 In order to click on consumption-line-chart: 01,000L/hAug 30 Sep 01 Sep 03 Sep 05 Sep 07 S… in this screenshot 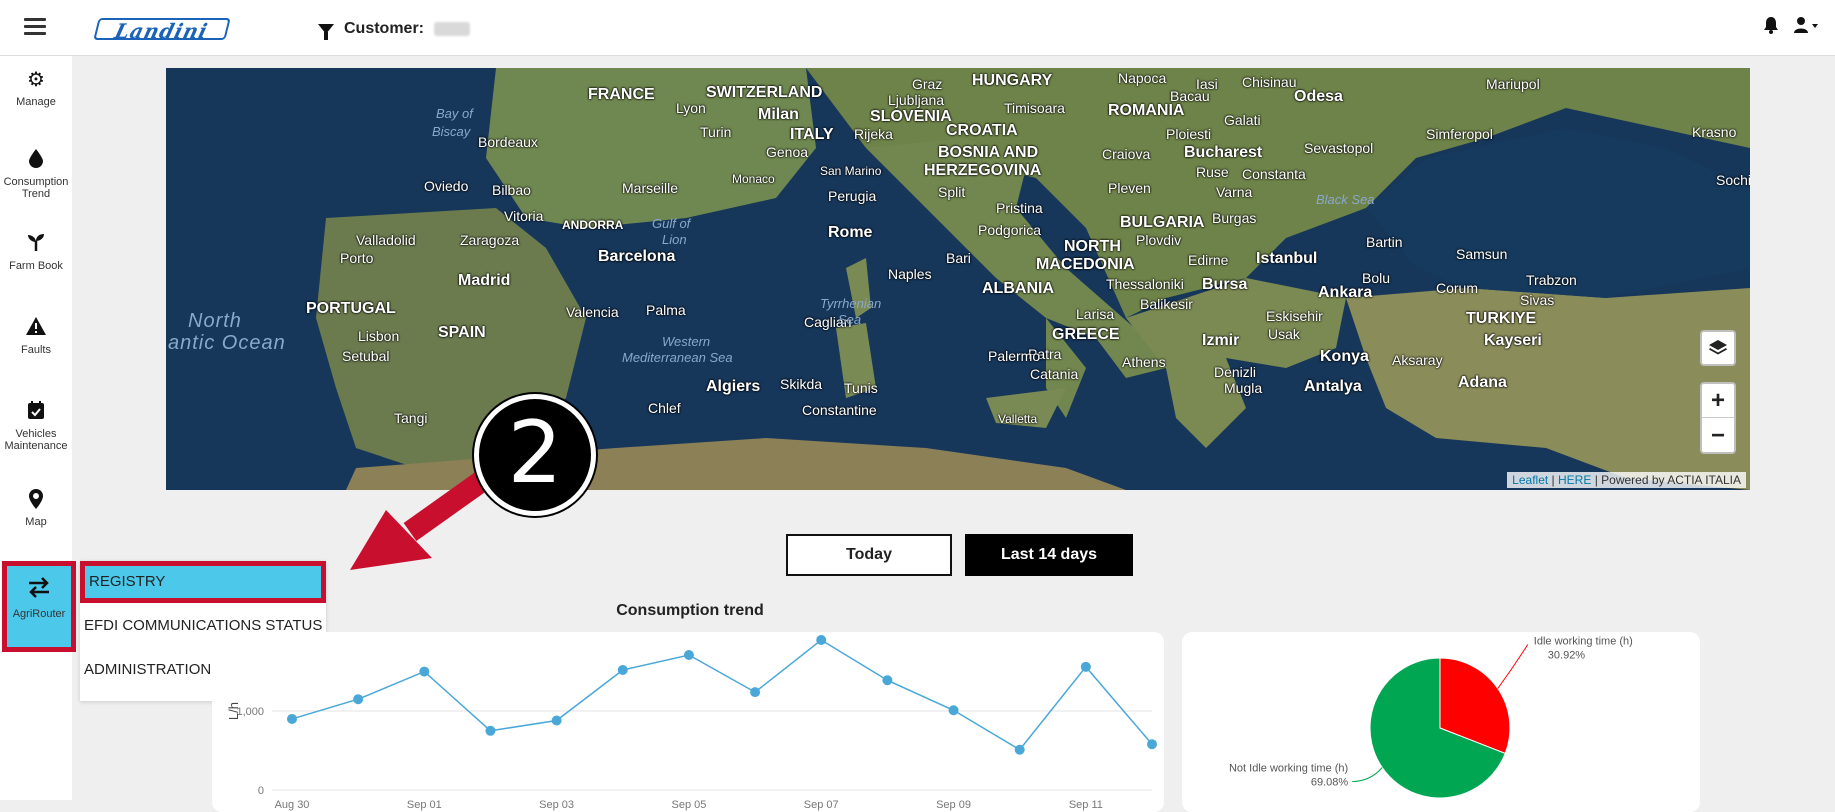, I will do `click(691, 723)`.